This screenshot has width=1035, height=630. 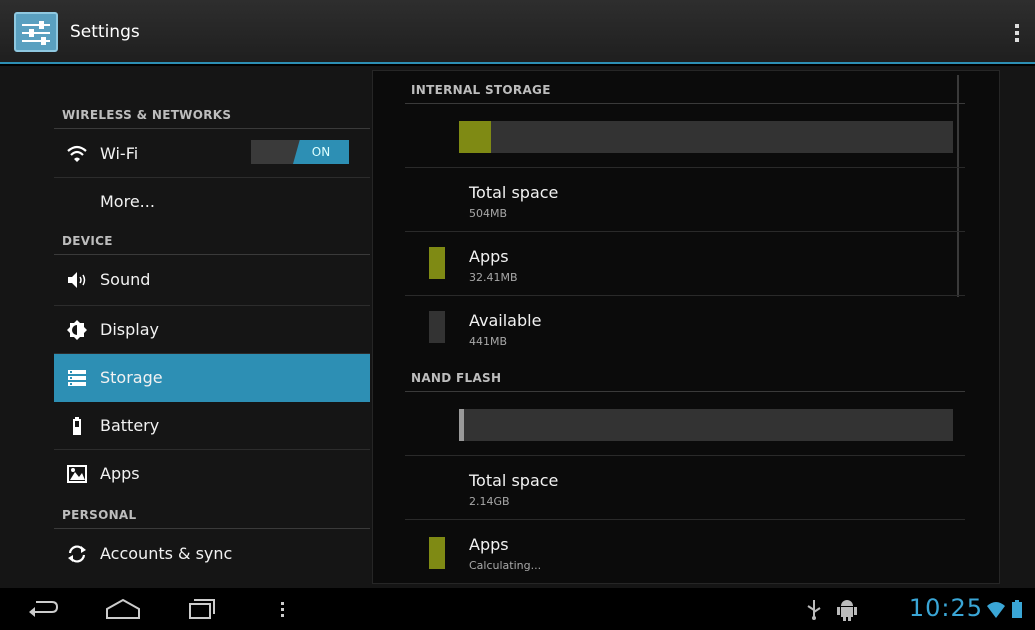 What do you see at coordinates (514, 480) in the screenshot?
I see `nand-total-label: Total space` at bounding box center [514, 480].